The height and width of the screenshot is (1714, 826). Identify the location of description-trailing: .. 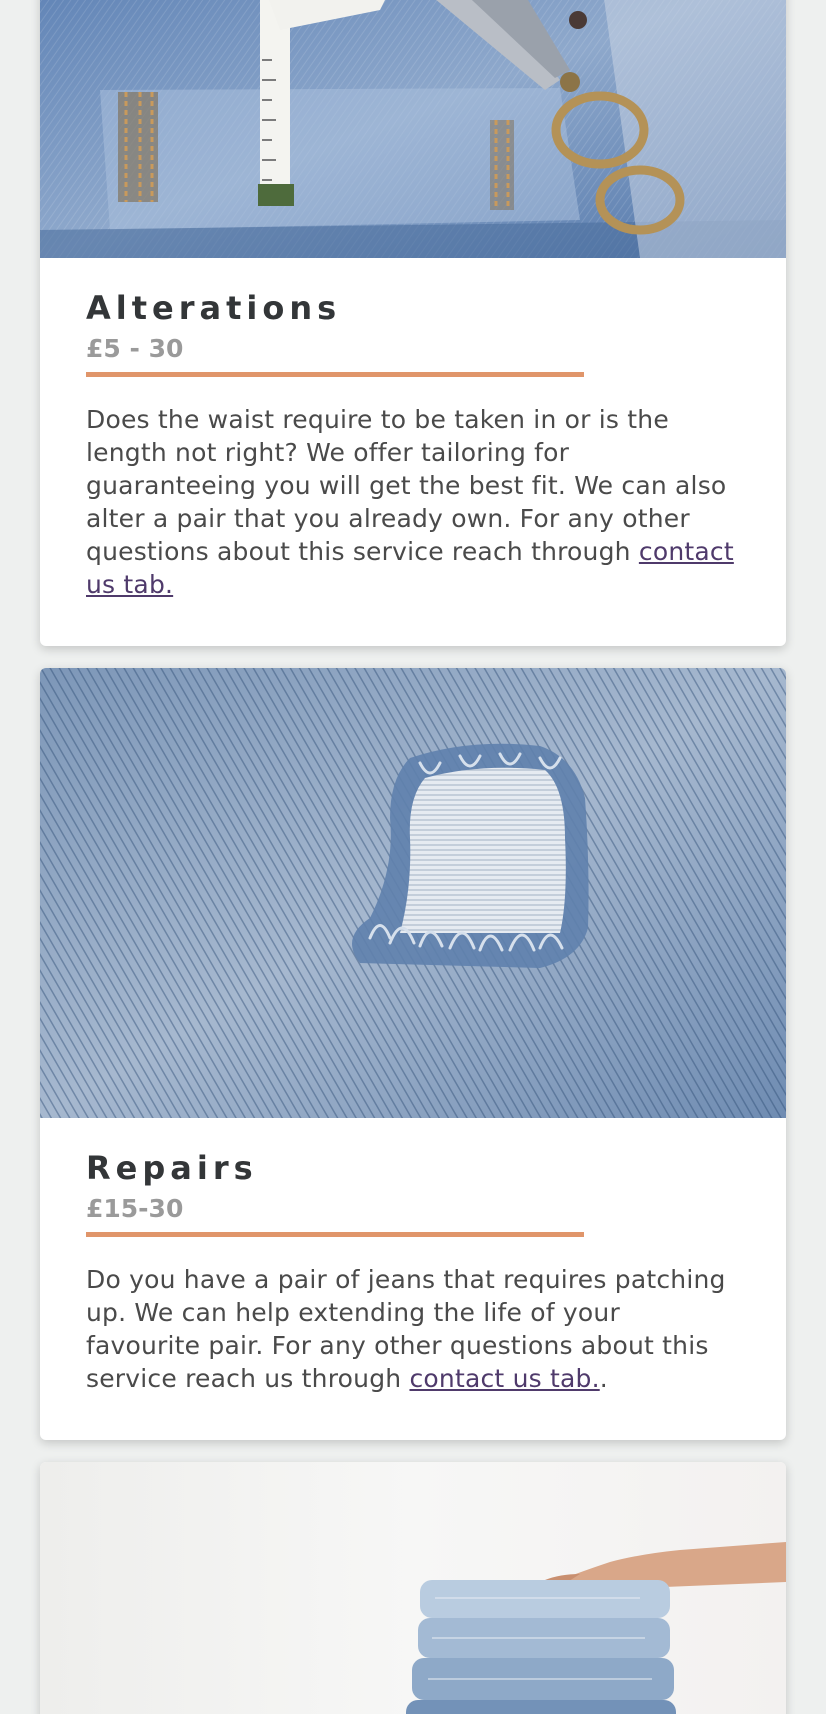
(603, 1378).